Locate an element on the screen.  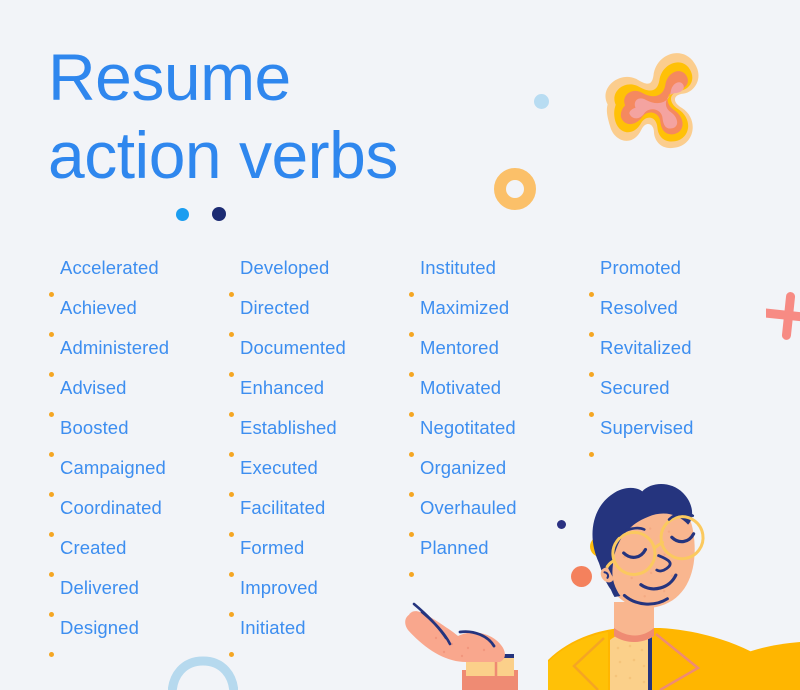
verb-label: Promoted is located at coordinates (641, 267).